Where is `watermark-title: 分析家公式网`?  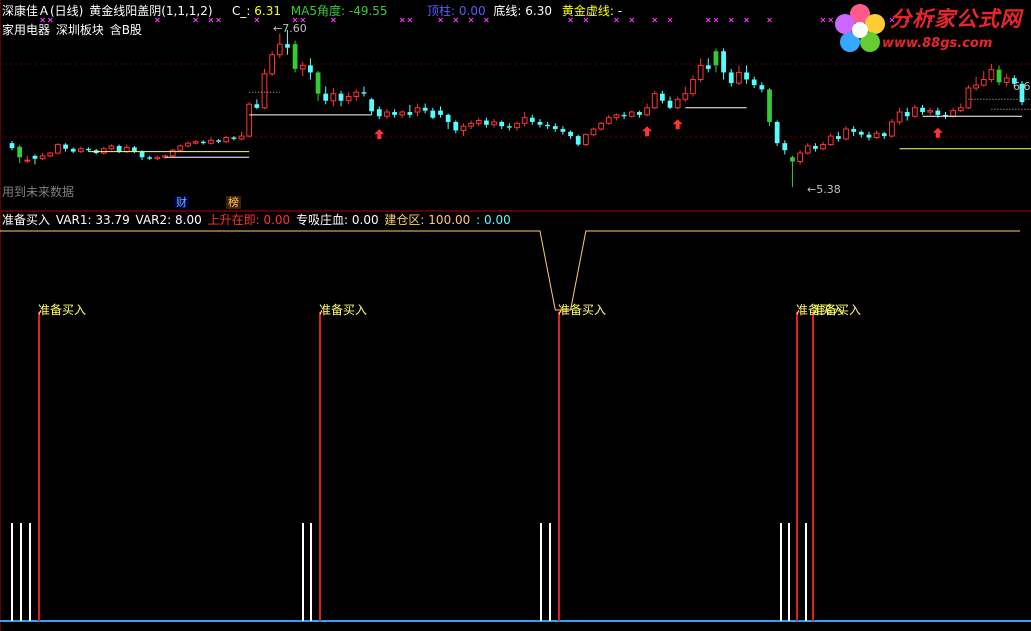
watermark-title: 分析家公式网 is located at coordinates (956, 19).